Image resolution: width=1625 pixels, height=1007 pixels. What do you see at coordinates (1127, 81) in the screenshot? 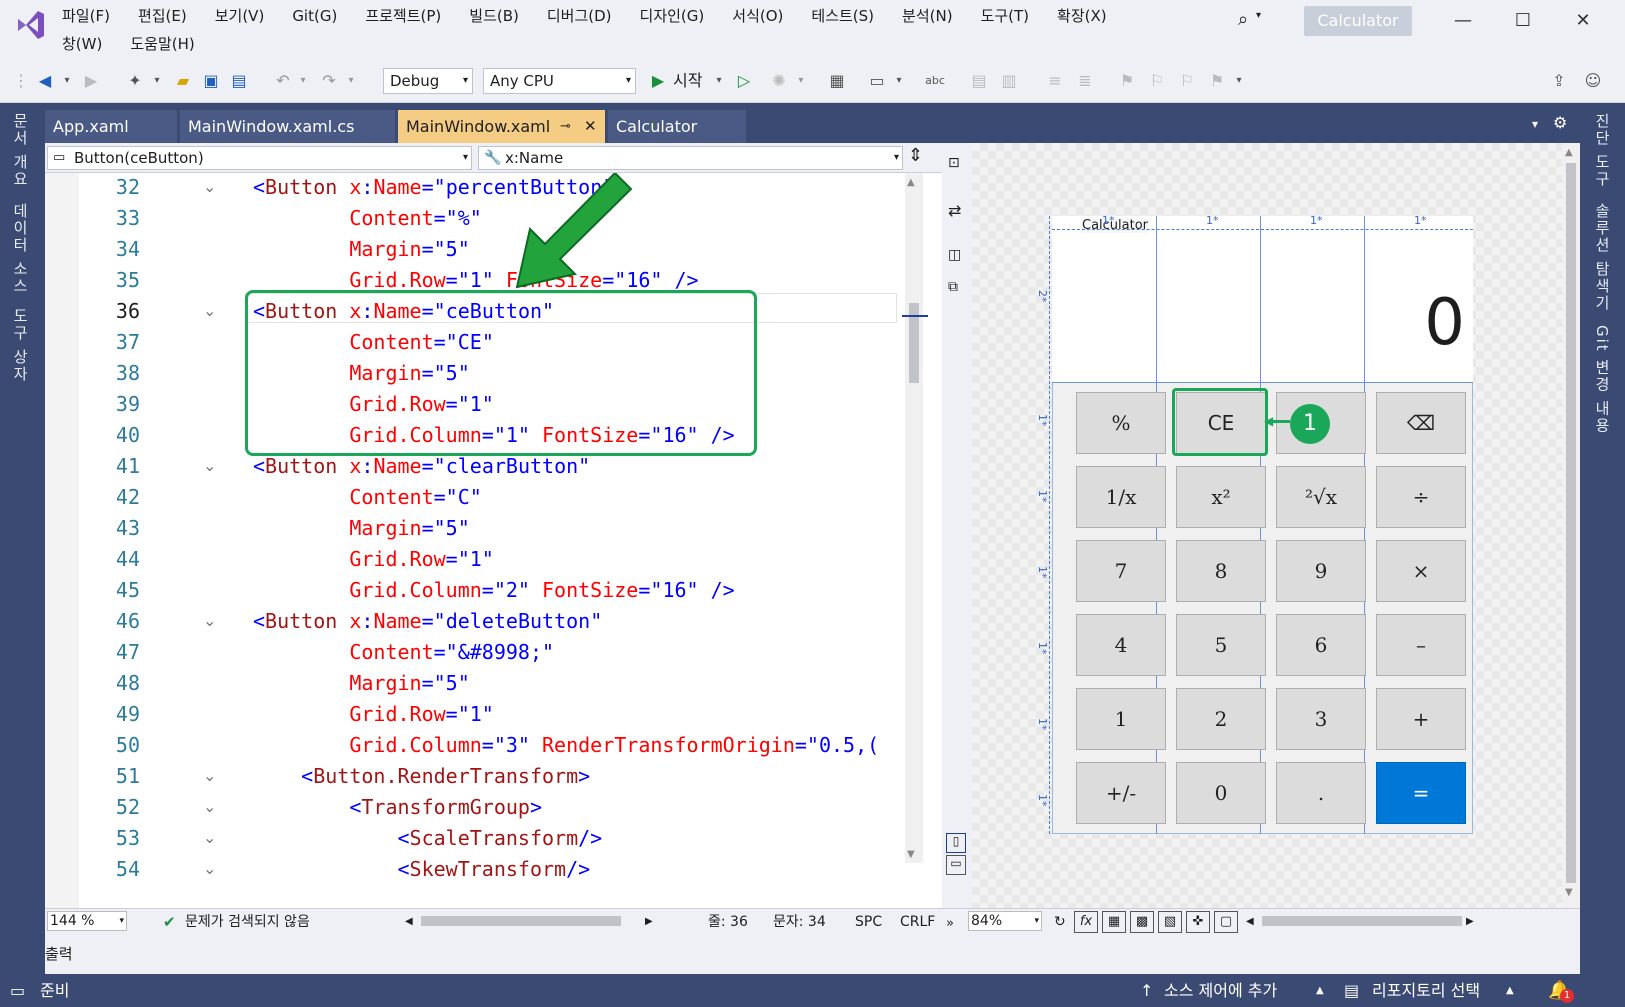
I see `bookmark-icon: ⚑` at bounding box center [1127, 81].